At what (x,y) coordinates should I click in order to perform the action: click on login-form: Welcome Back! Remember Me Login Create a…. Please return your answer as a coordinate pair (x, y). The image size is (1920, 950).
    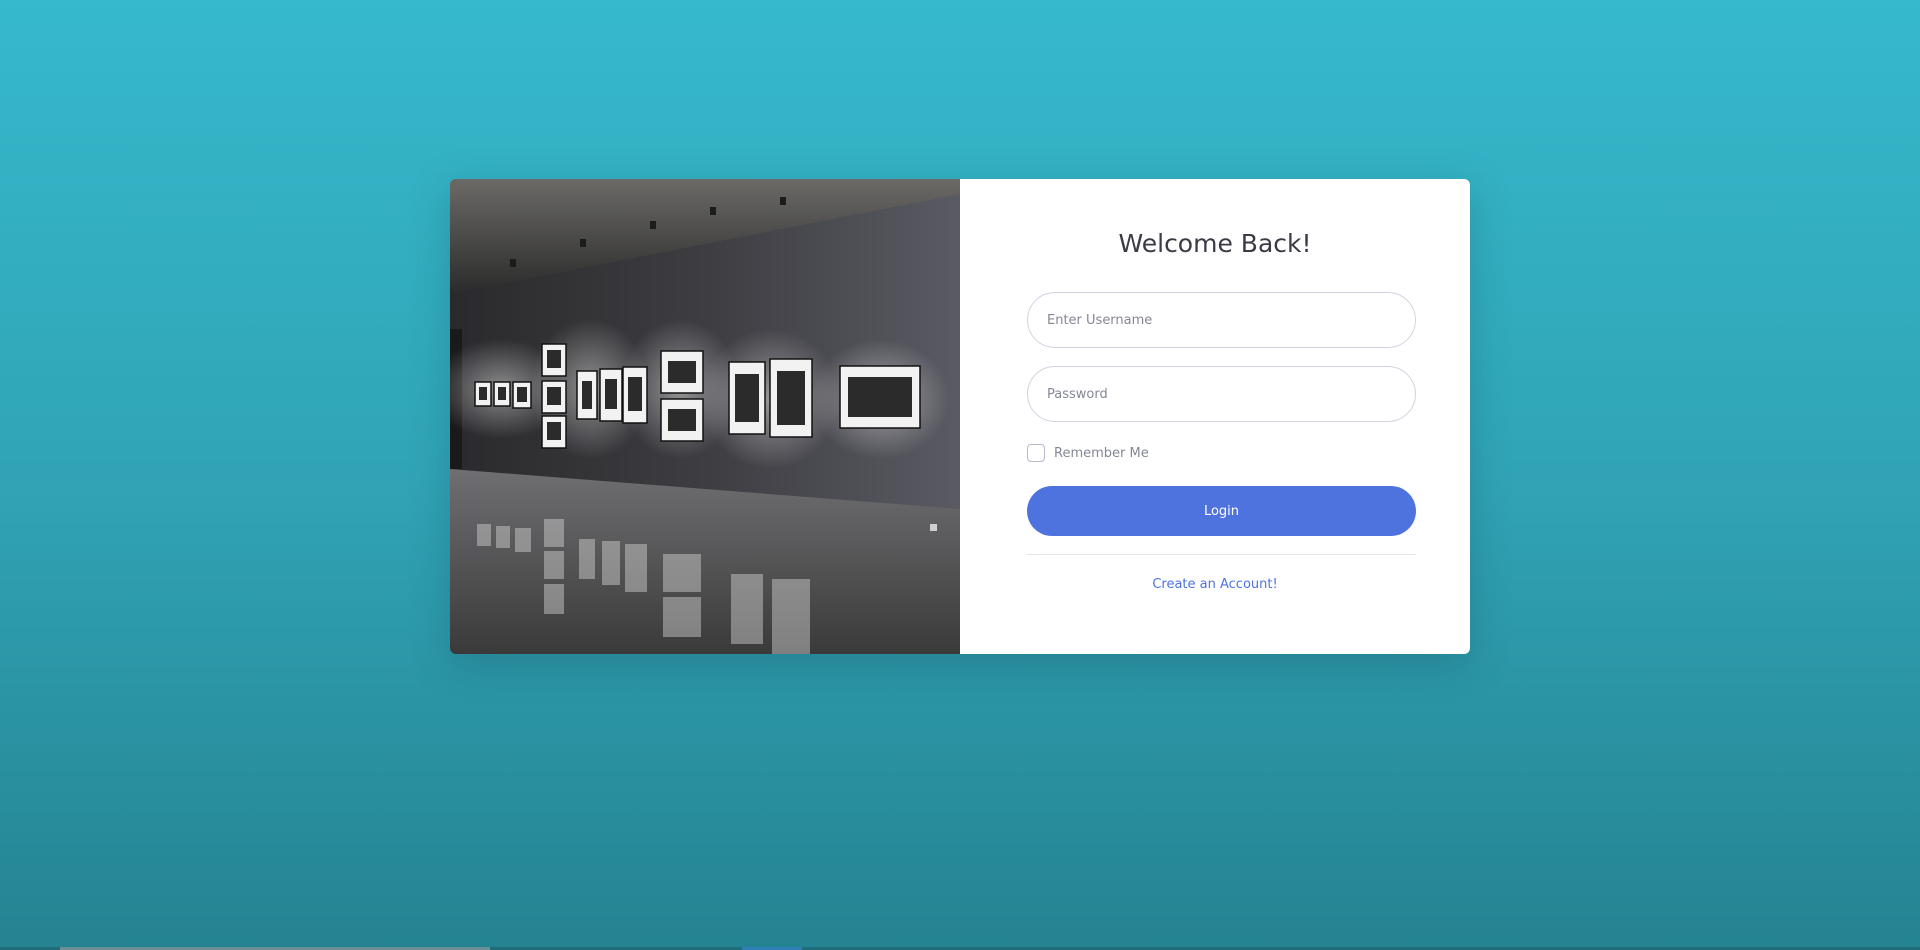
    Looking at the image, I should click on (1215, 416).